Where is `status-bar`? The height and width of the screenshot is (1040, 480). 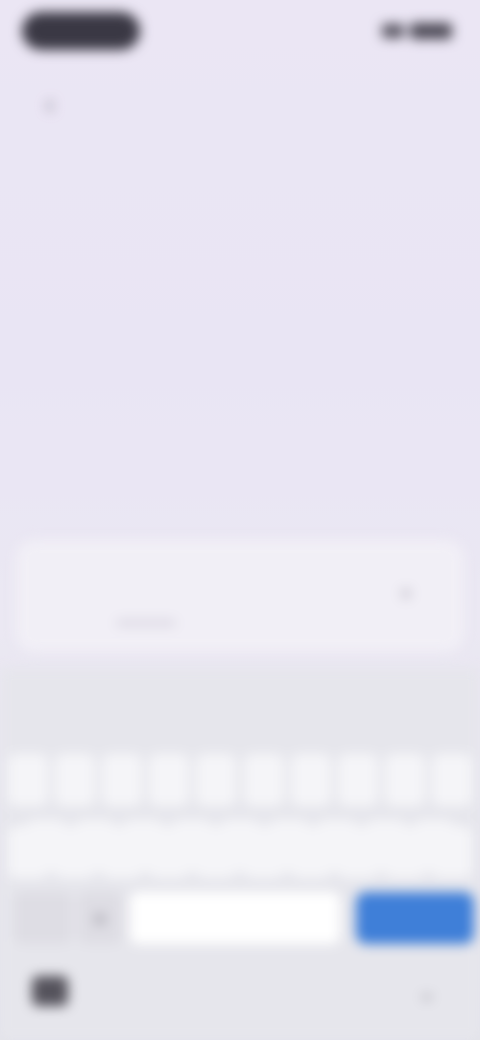
status-bar is located at coordinates (240, 32).